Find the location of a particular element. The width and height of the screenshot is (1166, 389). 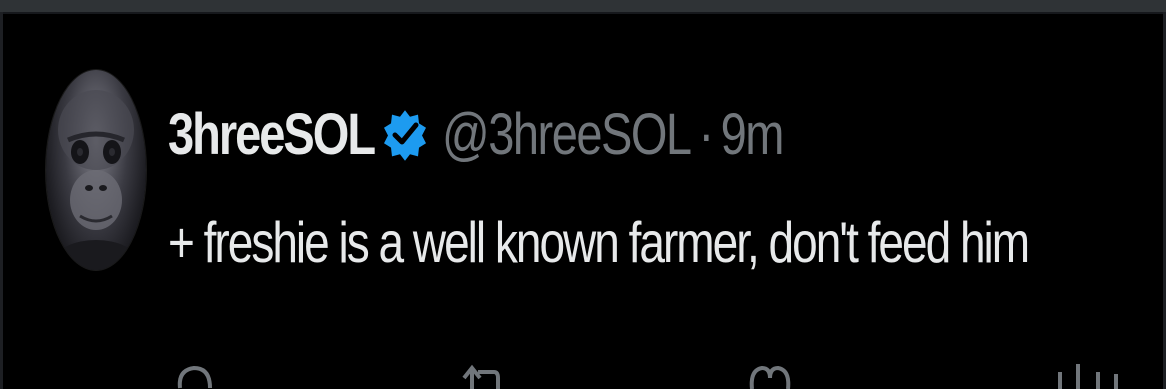

tweet-header: 3hreeSOL @3hreeSOL · 9m is located at coordinates (476, 133).